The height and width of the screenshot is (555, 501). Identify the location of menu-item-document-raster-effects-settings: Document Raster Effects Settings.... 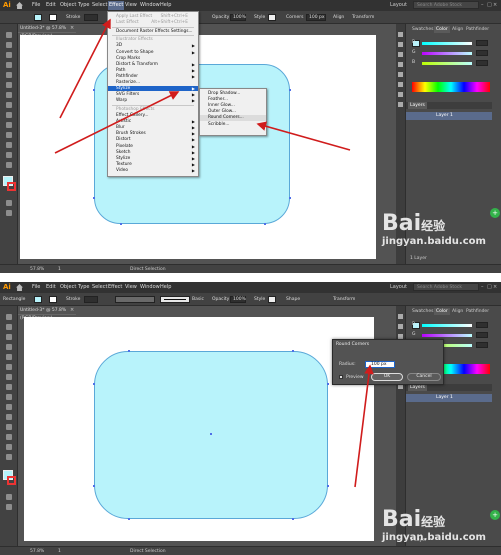
(153, 31).